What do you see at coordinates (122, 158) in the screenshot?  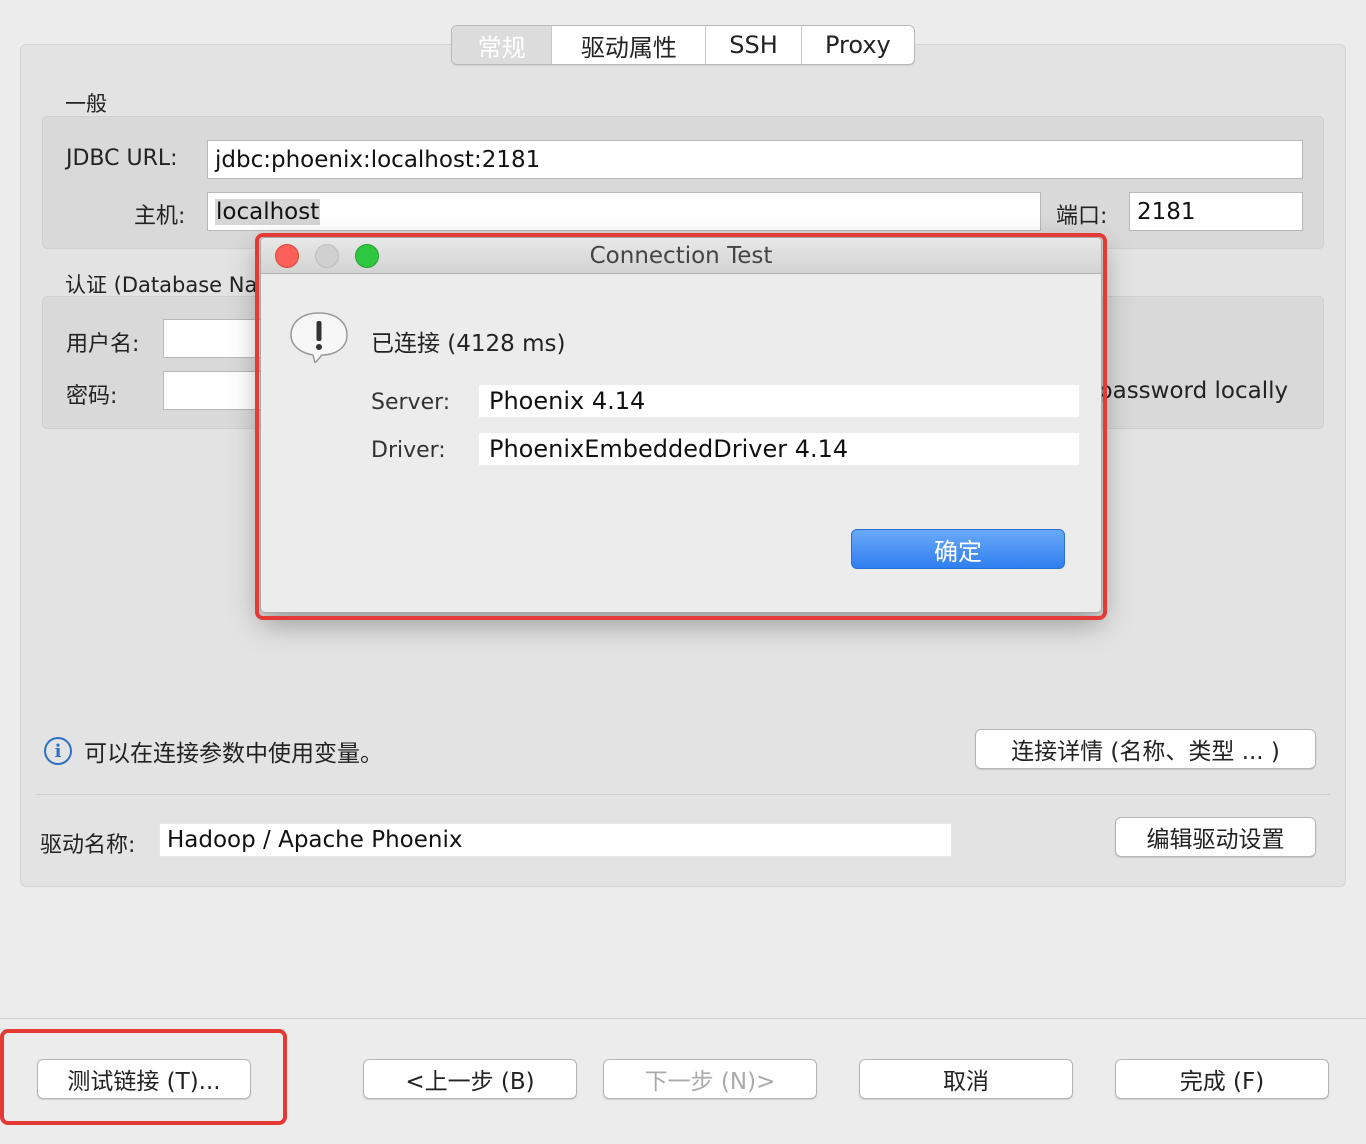 I see `jdbc-url-label: JDBC URL:` at bounding box center [122, 158].